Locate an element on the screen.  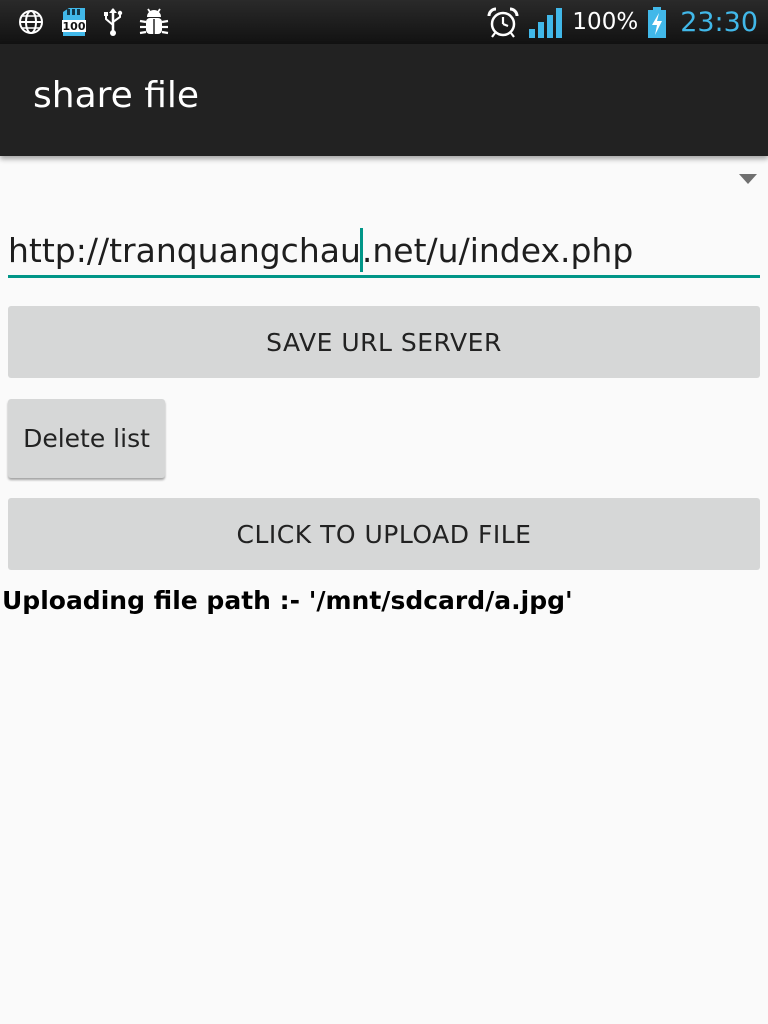
app-title: share file is located at coordinates (116, 95).